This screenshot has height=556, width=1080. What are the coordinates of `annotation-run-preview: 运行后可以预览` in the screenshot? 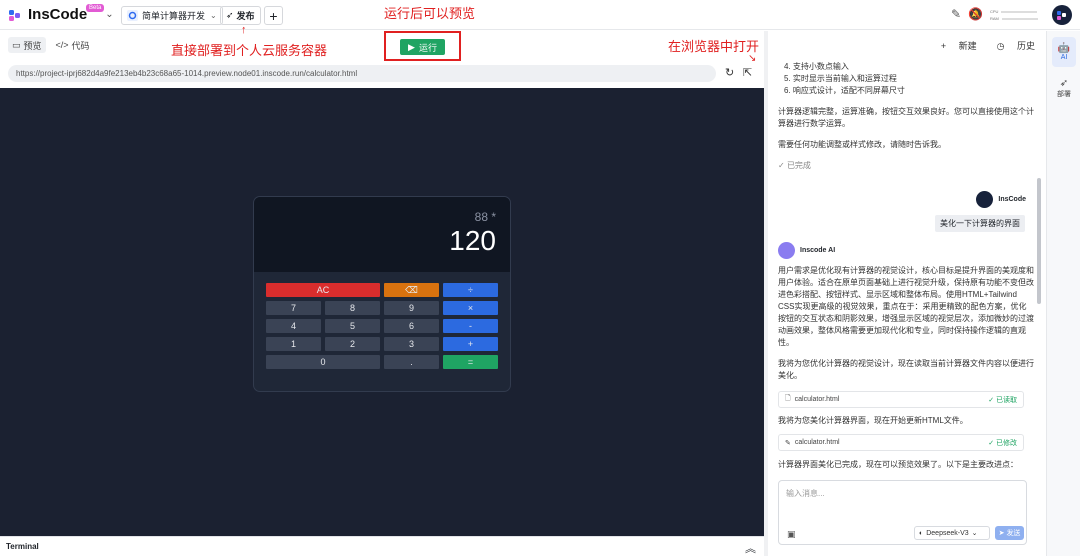 It's located at (430, 13).